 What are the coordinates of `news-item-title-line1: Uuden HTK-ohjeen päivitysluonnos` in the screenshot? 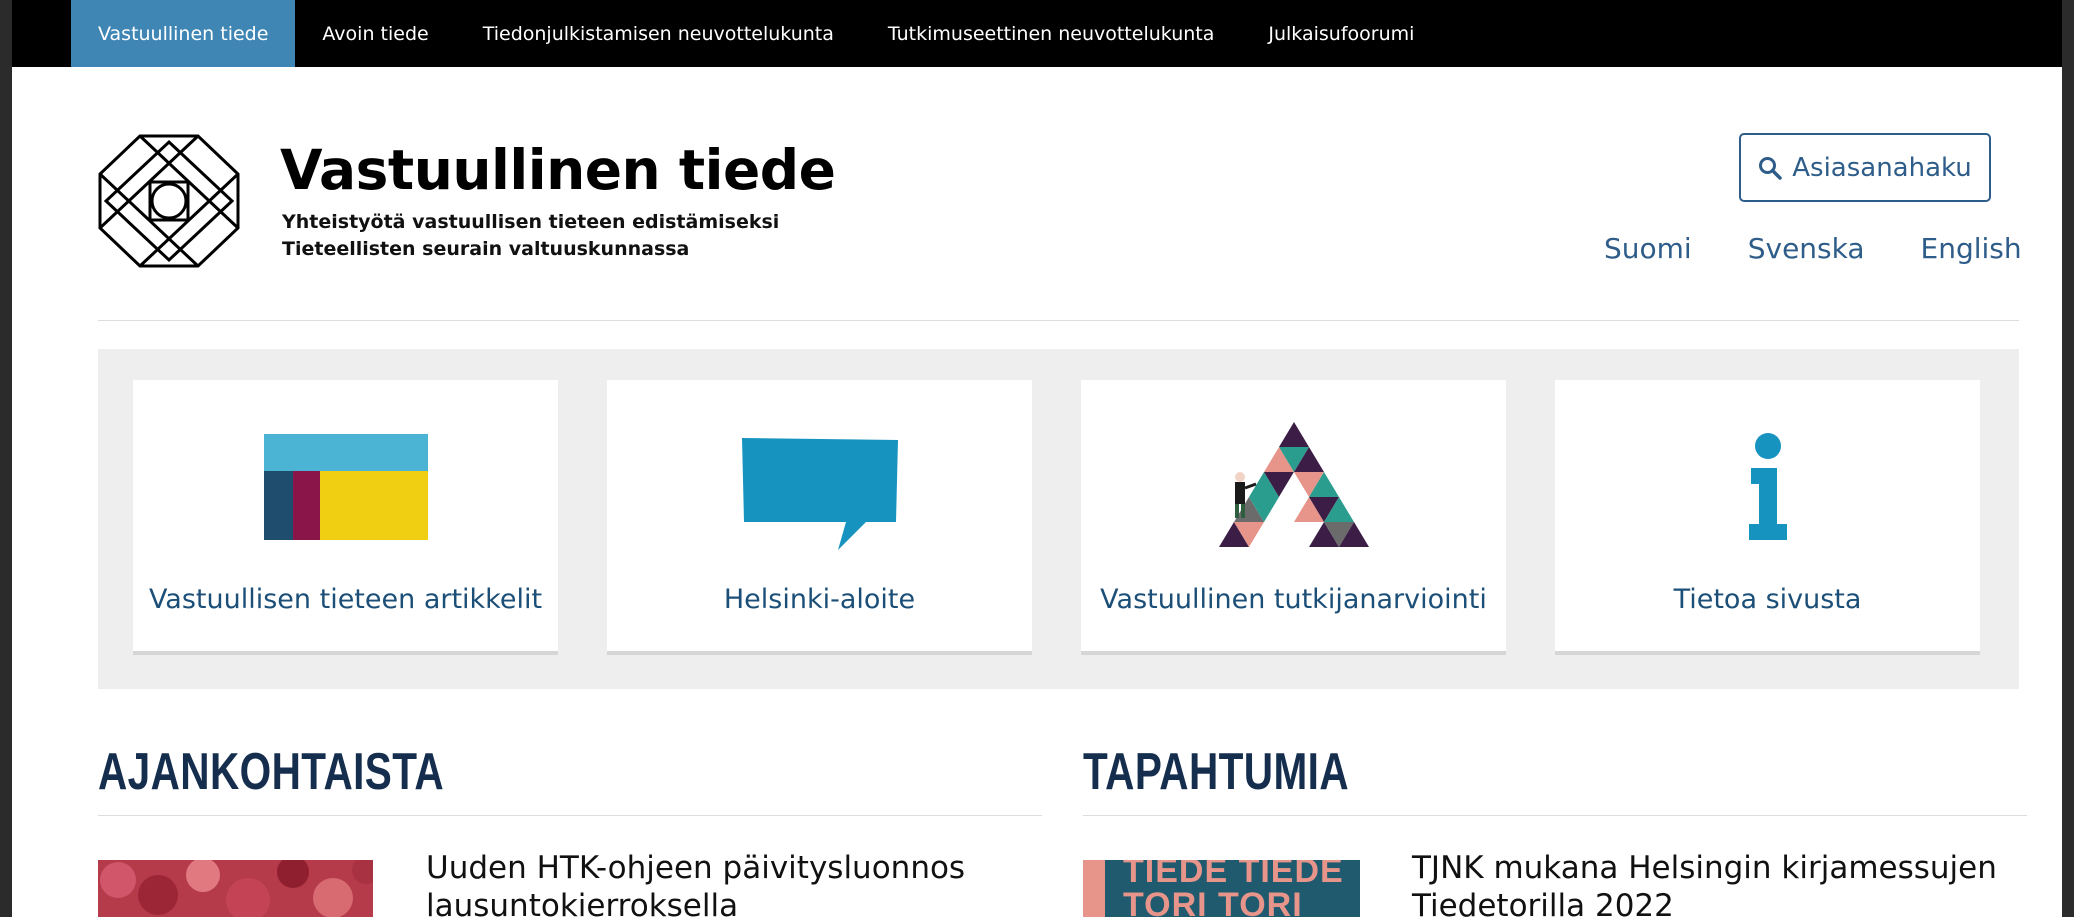 It's located at (696, 868).